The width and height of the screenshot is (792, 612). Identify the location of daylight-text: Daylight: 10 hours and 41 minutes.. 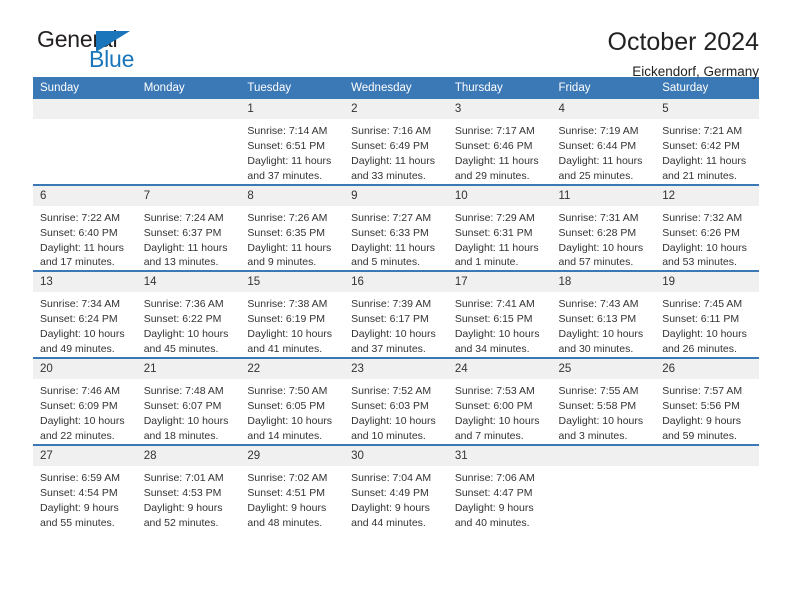
(290, 342).